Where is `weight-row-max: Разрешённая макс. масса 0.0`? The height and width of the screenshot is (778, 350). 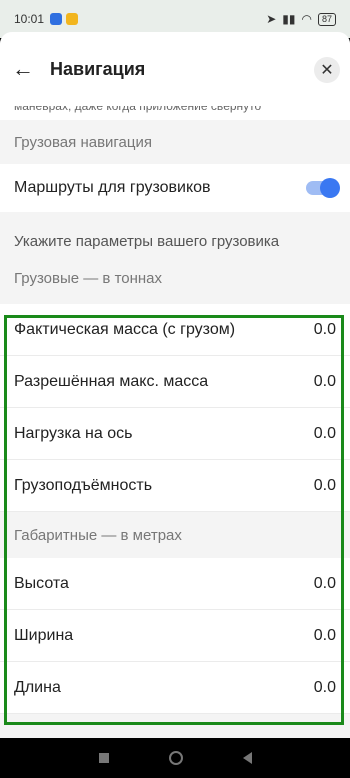
weight-row-max: Разрешённая макс. масса 0.0 is located at coordinates (175, 382).